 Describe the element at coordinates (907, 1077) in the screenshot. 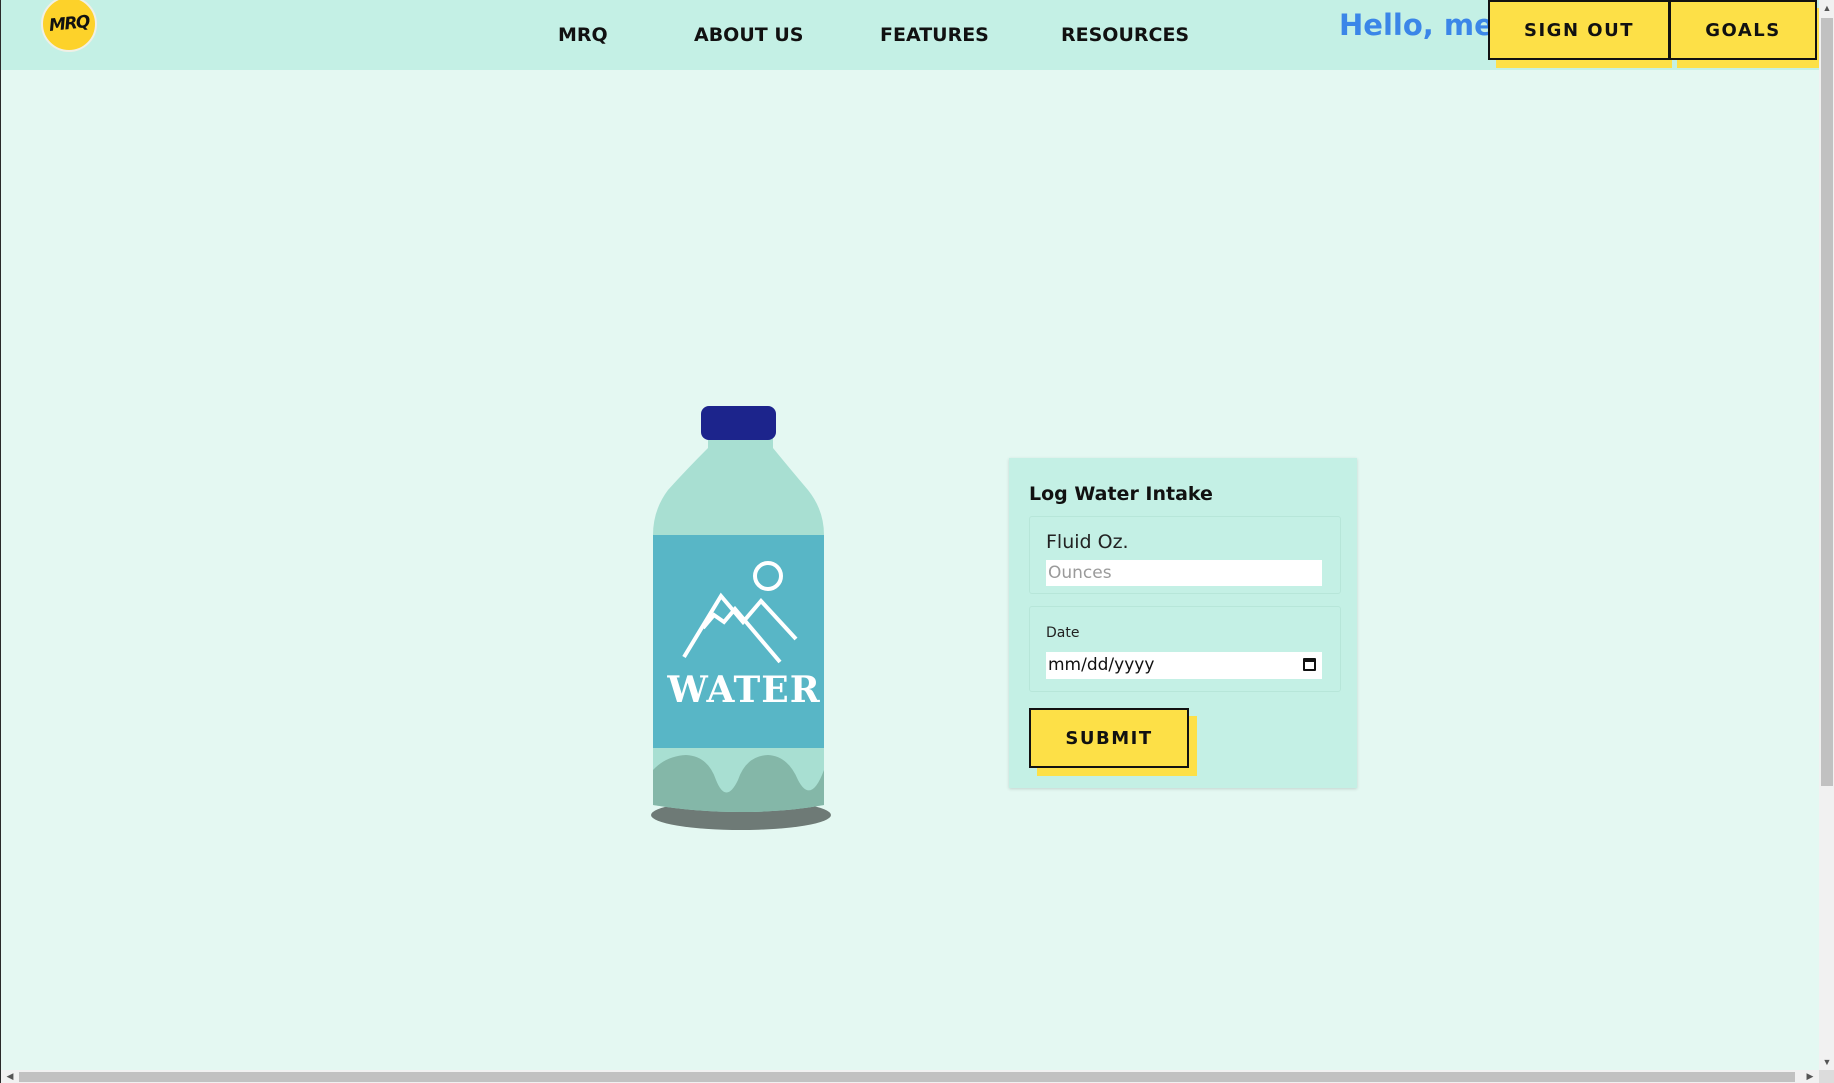

I see `horizontal-scrollbar-thumb` at that location.